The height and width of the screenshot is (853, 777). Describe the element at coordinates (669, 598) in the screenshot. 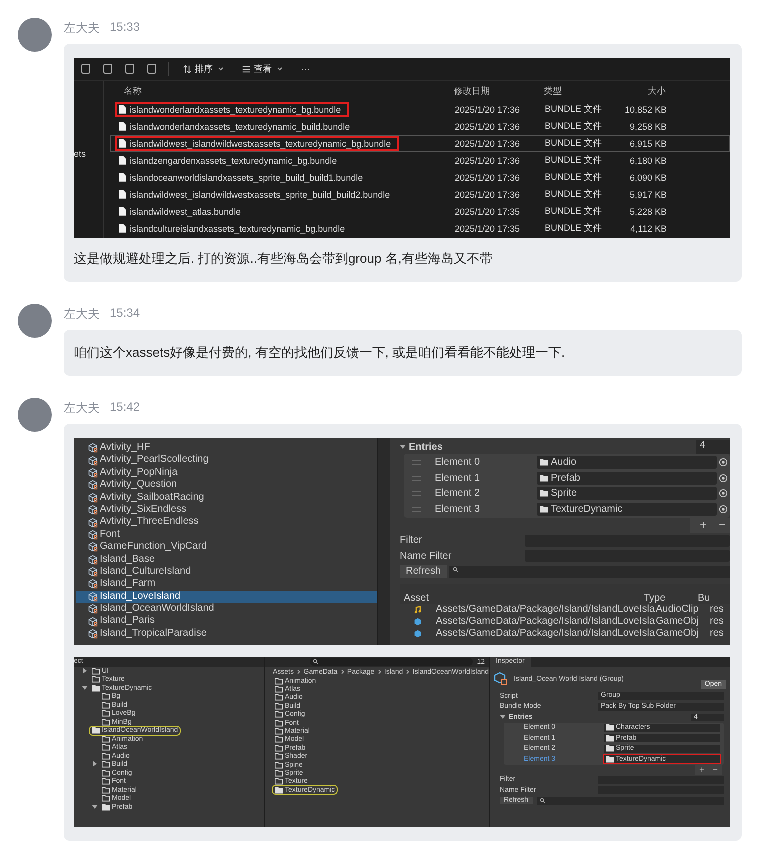

I see `column-header: Type` at that location.